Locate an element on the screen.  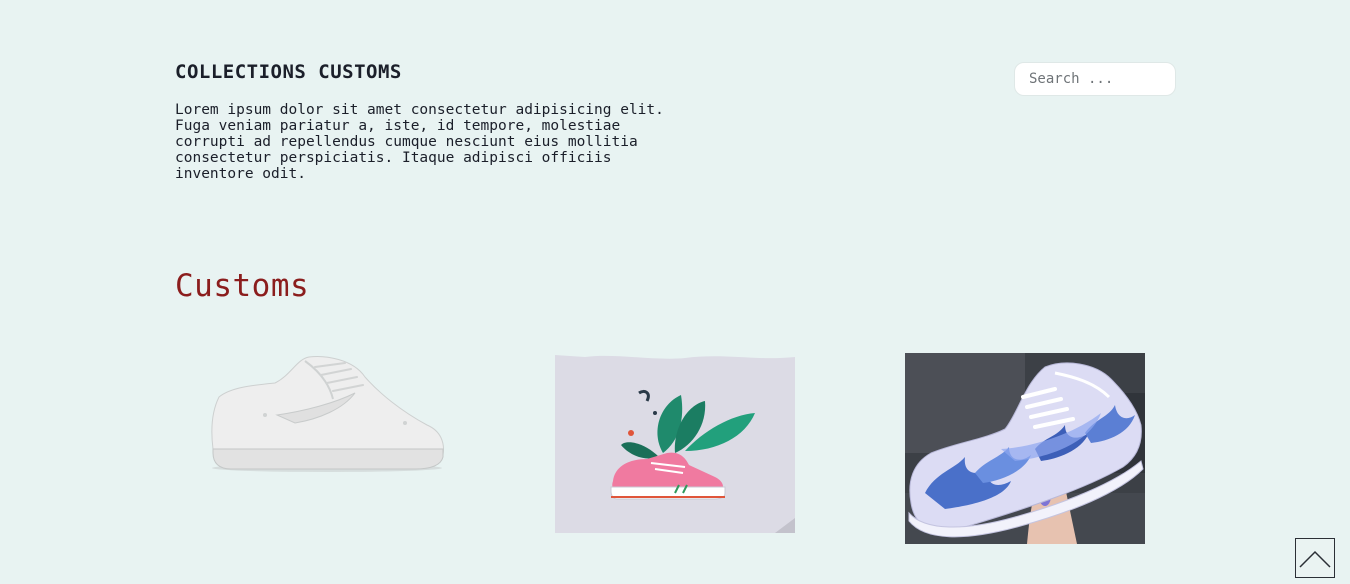
section-title: Customs is located at coordinates (242, 286).